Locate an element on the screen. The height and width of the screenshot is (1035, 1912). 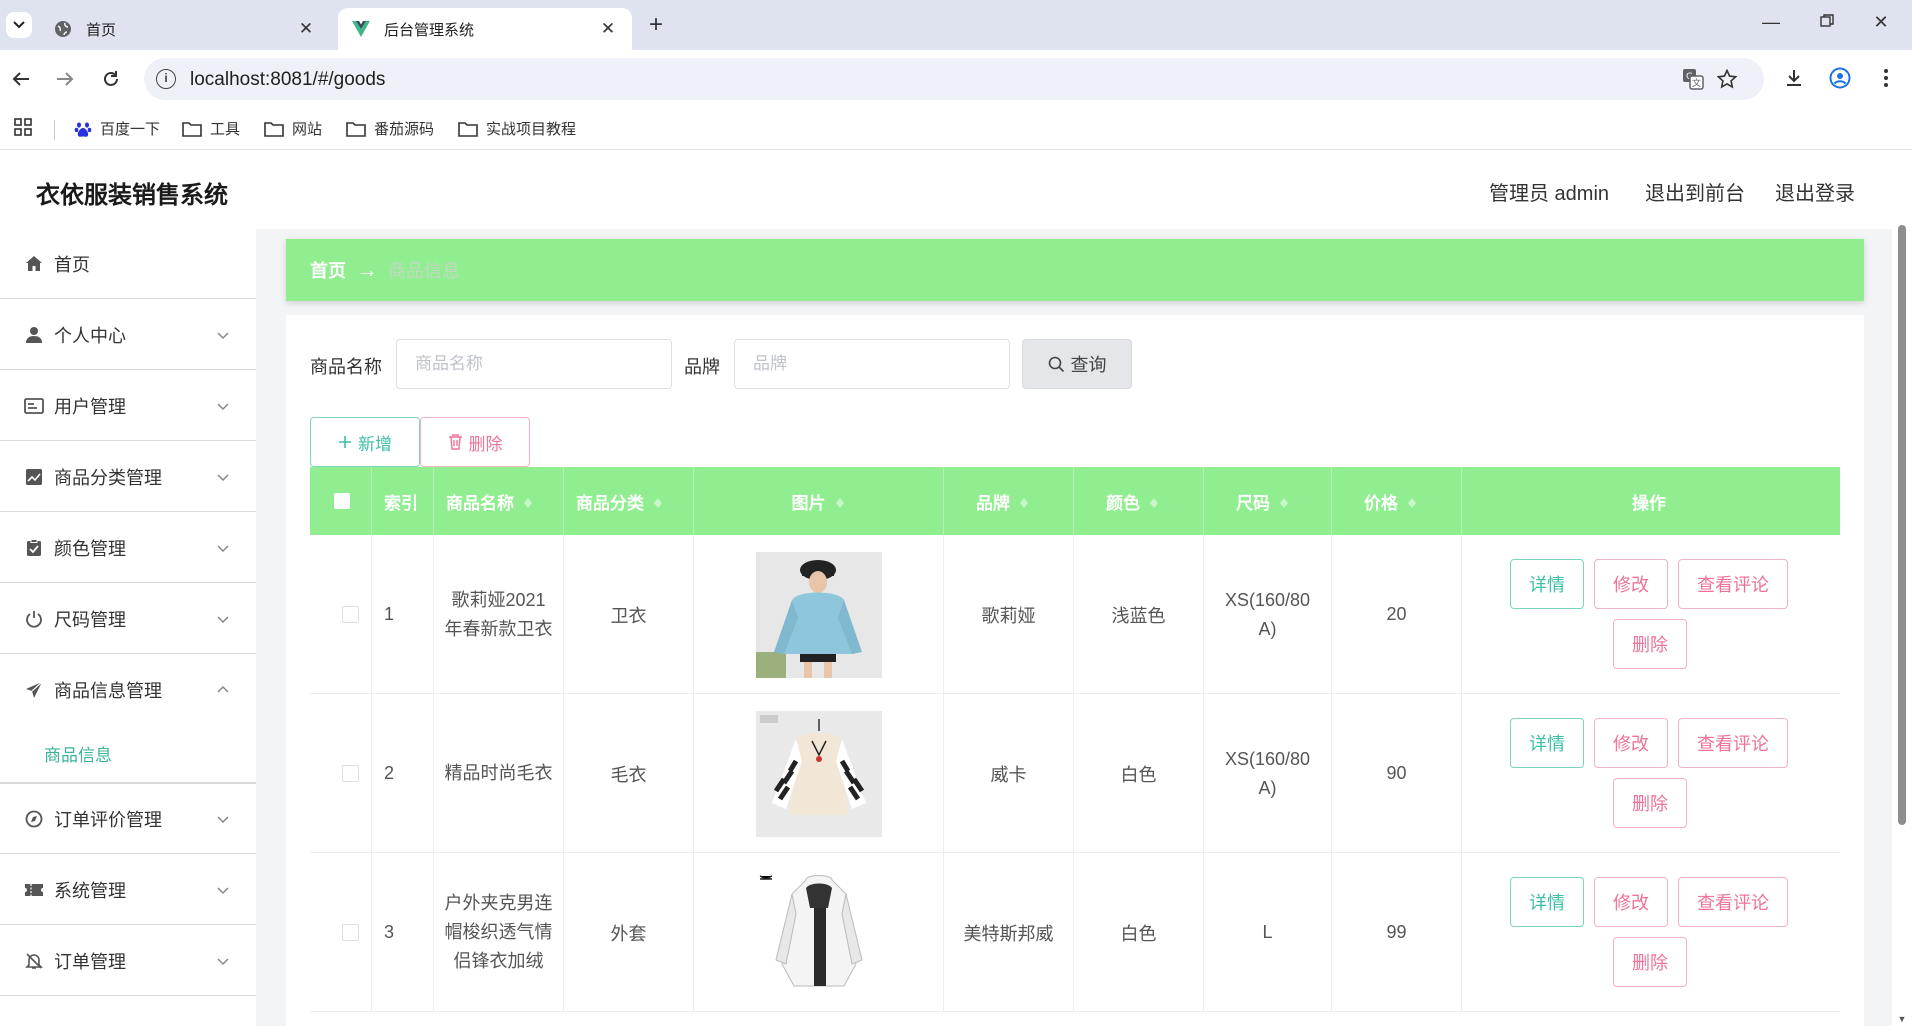
cell-name: 精品时尚毛衣 is located at coordinates (499, 773).